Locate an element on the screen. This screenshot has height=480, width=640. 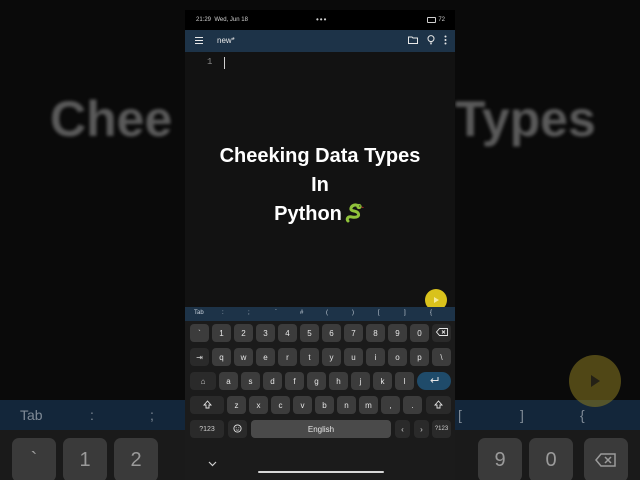
caption-line-3-row: Python is located at coordinates (320, 214).